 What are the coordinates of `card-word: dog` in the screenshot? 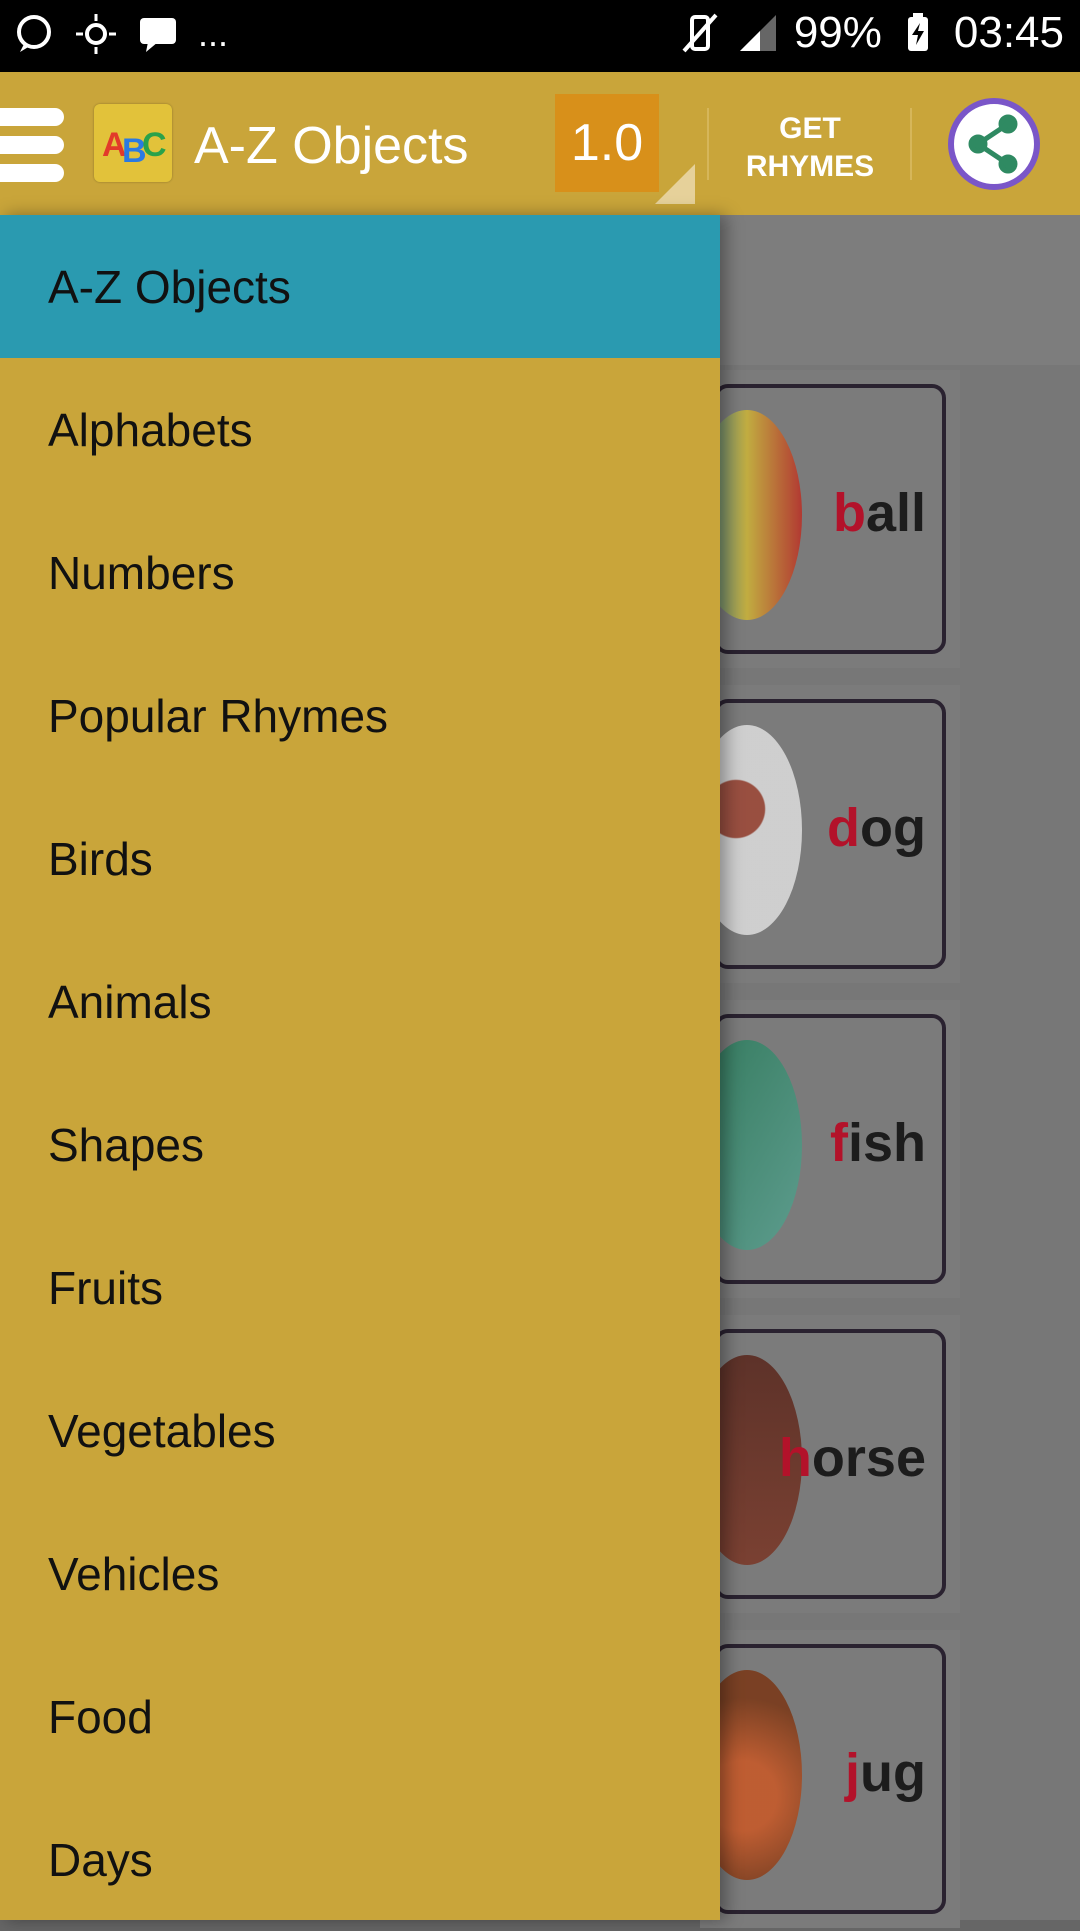 It's located at (876, 828).